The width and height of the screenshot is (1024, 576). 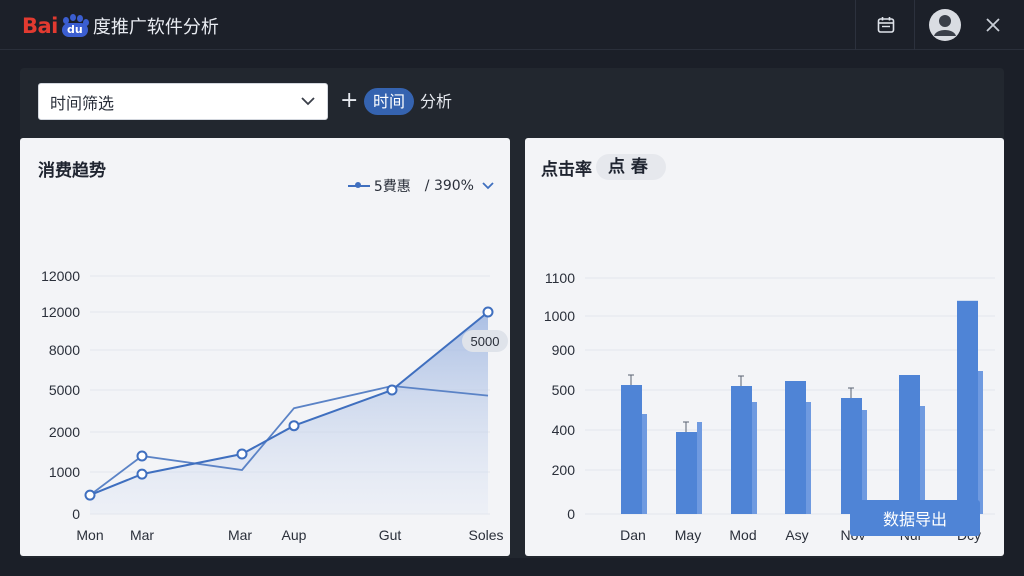 I want to click on analysis-label: 分析, so click(x=436, y=101).